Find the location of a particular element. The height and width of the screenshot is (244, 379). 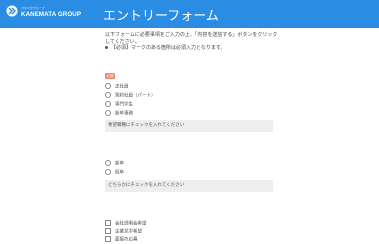

radio-option-4: 新卒事務 is located at coordinates (119, 113).